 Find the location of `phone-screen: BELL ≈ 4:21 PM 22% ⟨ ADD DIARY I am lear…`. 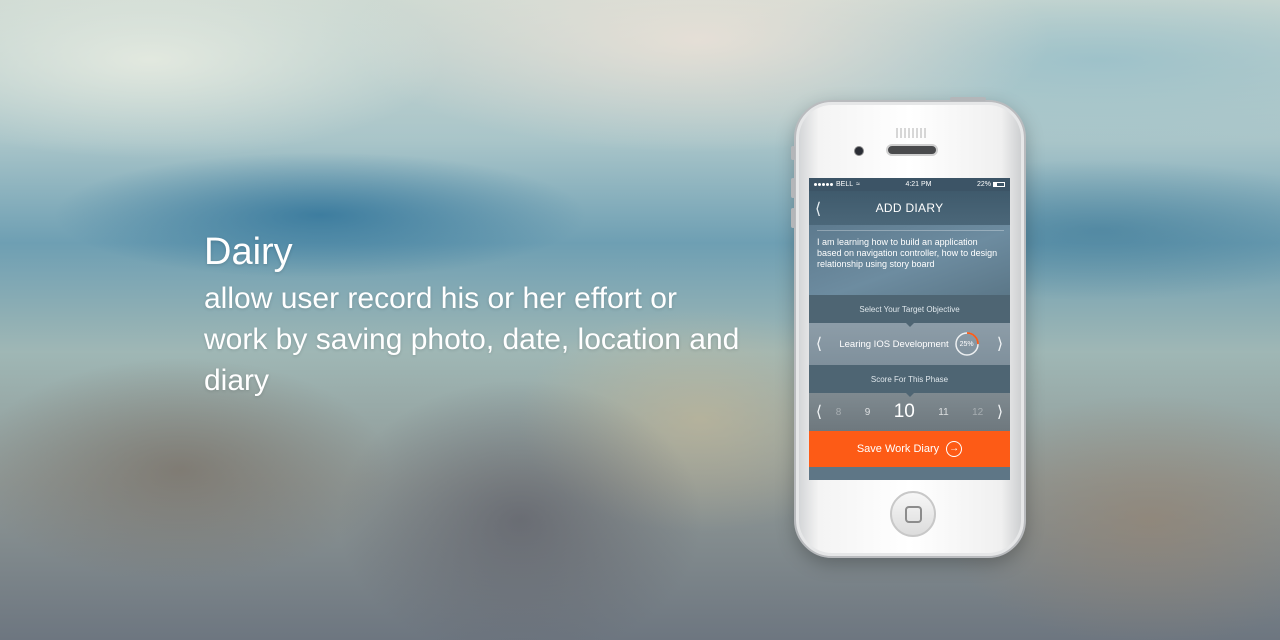

phone-screen: BELL ≈ 4:21 PM 22% ⟨ ADD DIARY I am lear… is located at coordinates (909, 329).